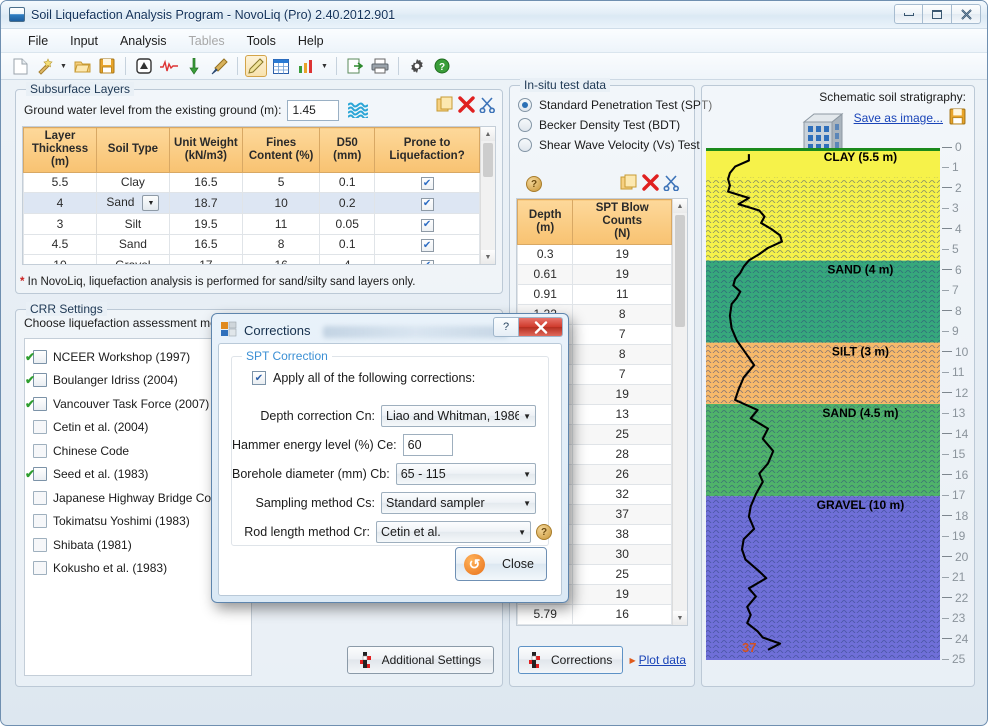  What do you see at coordinates (534, 184) in the screenshot?
I see `insitu-help-icon: ?` at bounding box center [534, 184].